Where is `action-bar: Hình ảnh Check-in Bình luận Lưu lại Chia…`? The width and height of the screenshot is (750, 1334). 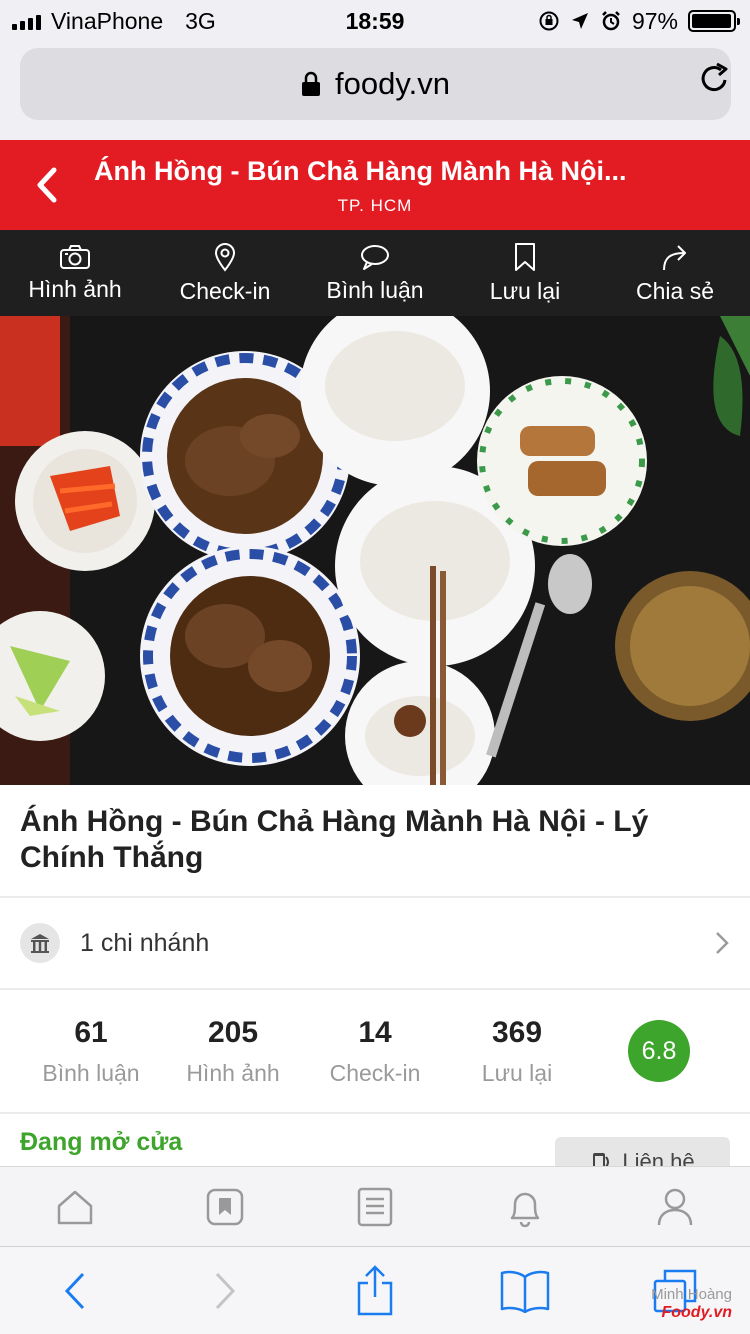 action-bar: Hình ảnh Check-in Bình luận Lưu lại Chia… is located at coordinates (375, 273).